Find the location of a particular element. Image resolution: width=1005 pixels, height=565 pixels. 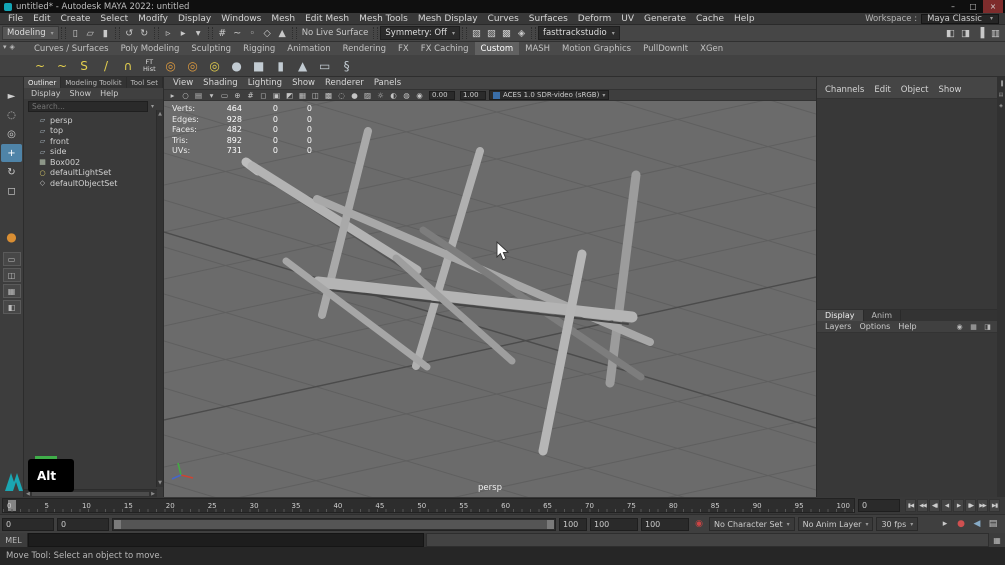

animation-end-field is located at coordinates (614, 524).